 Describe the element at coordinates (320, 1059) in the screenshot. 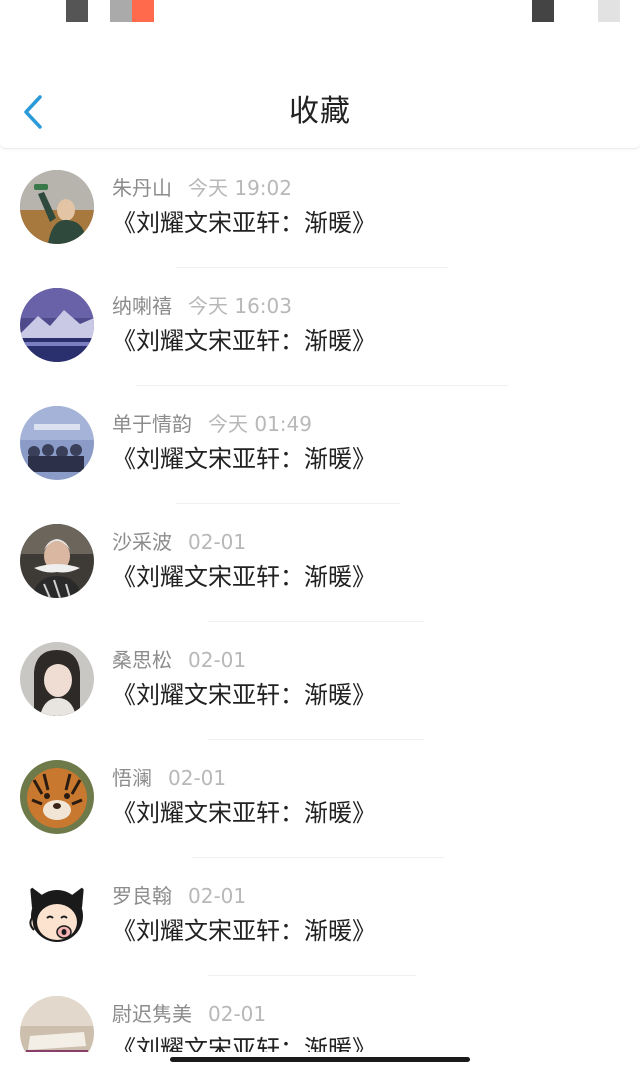

I see `home-indicator` at that location.